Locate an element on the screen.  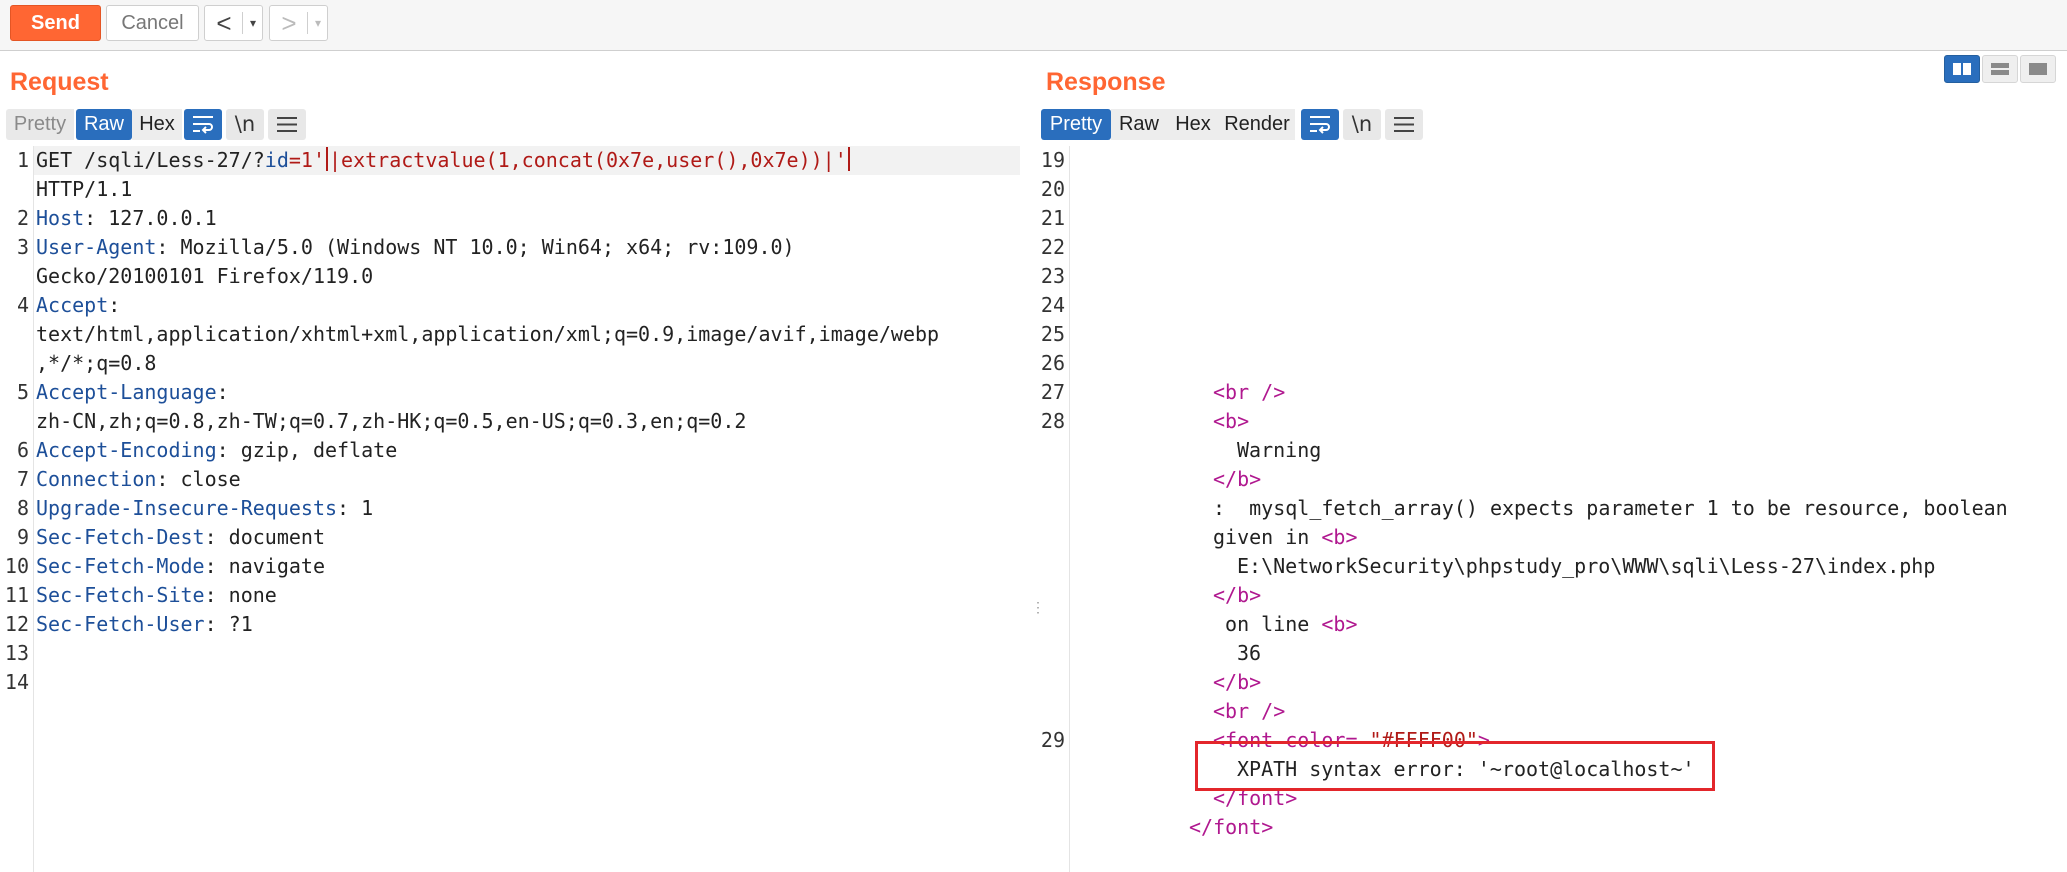
header-key: Sec-Fetch-Site is located at coordinates (120, 595).